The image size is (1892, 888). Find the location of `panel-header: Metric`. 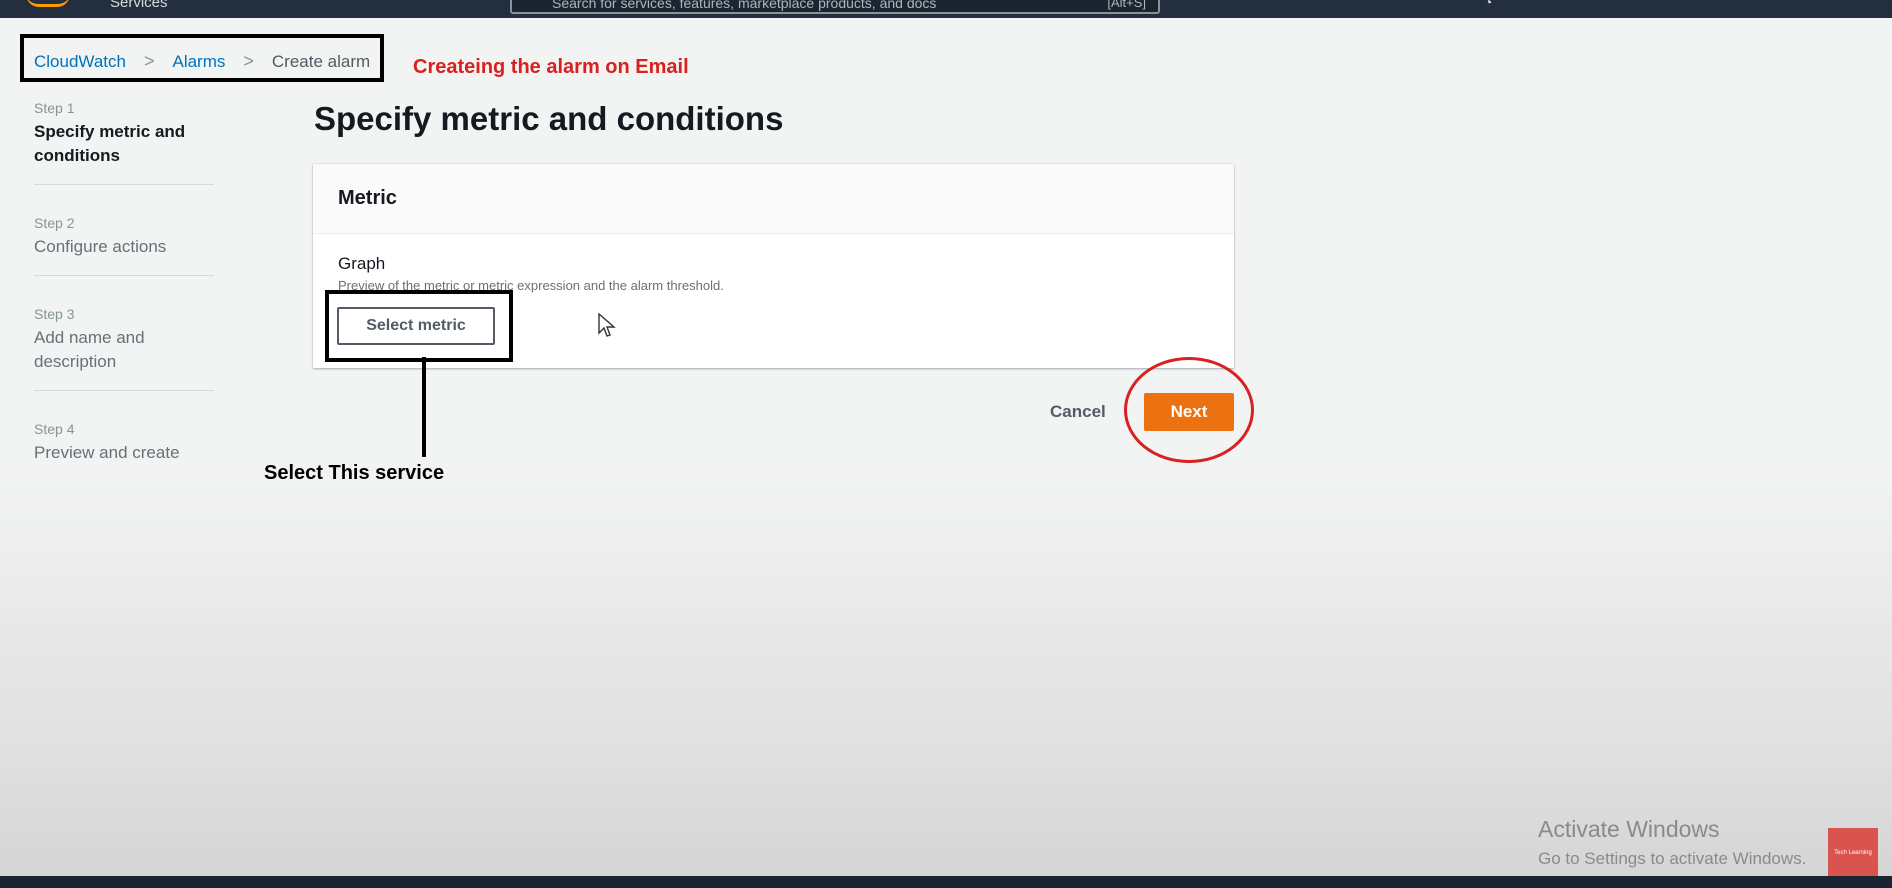

panel-header: Metric is located at coordinates (773, 199).